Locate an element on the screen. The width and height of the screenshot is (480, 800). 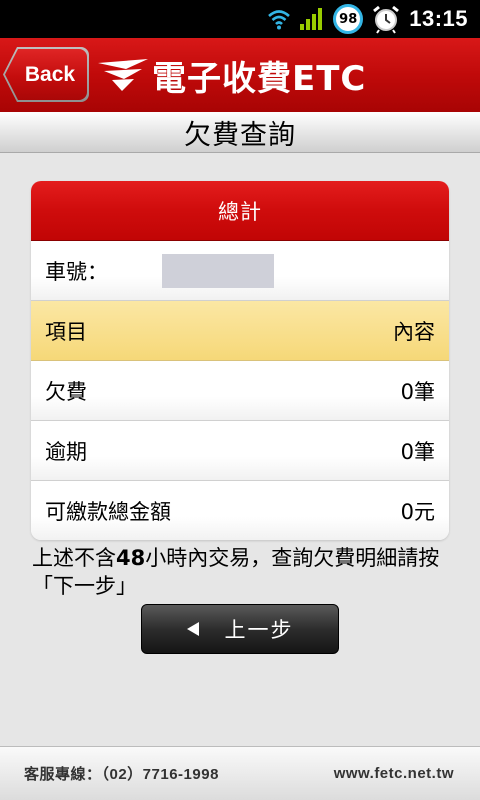
clock: 13:15 is located at coordinates (438, 18).